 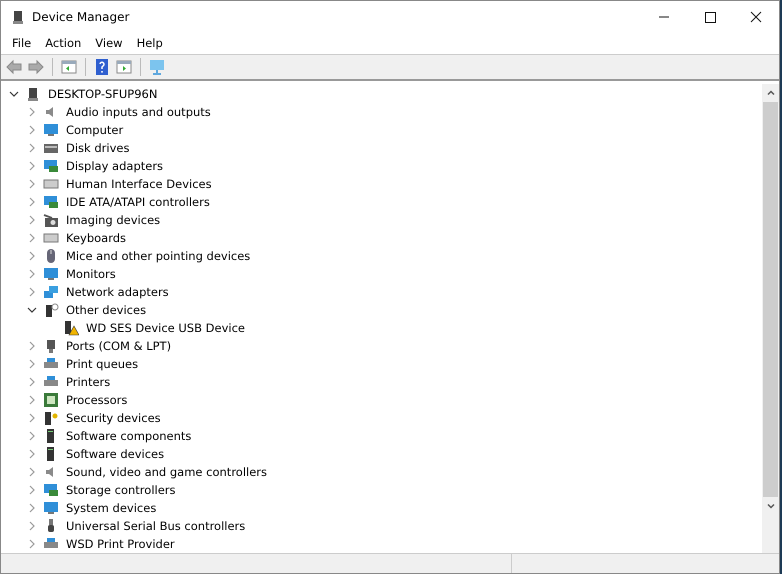 What do you see at coordinates (91, 274) in the screenshot?
I see `tree-item: Monitors` at bounding box center [91, 274].